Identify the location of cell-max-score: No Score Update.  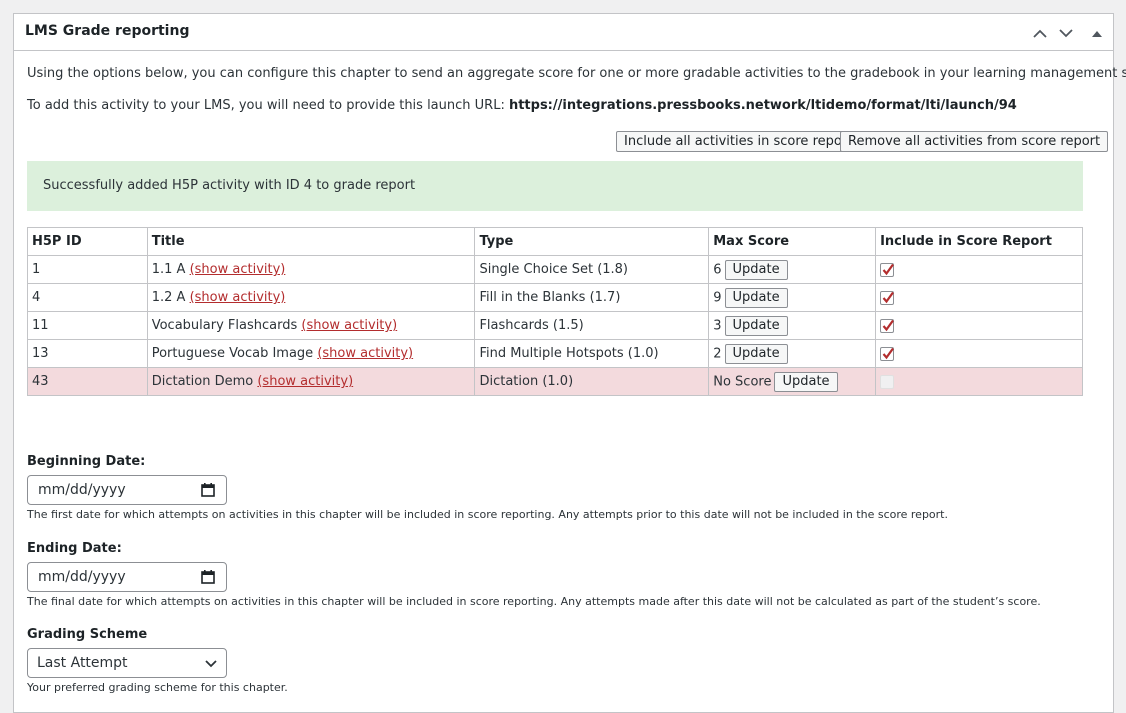
(792, 381).